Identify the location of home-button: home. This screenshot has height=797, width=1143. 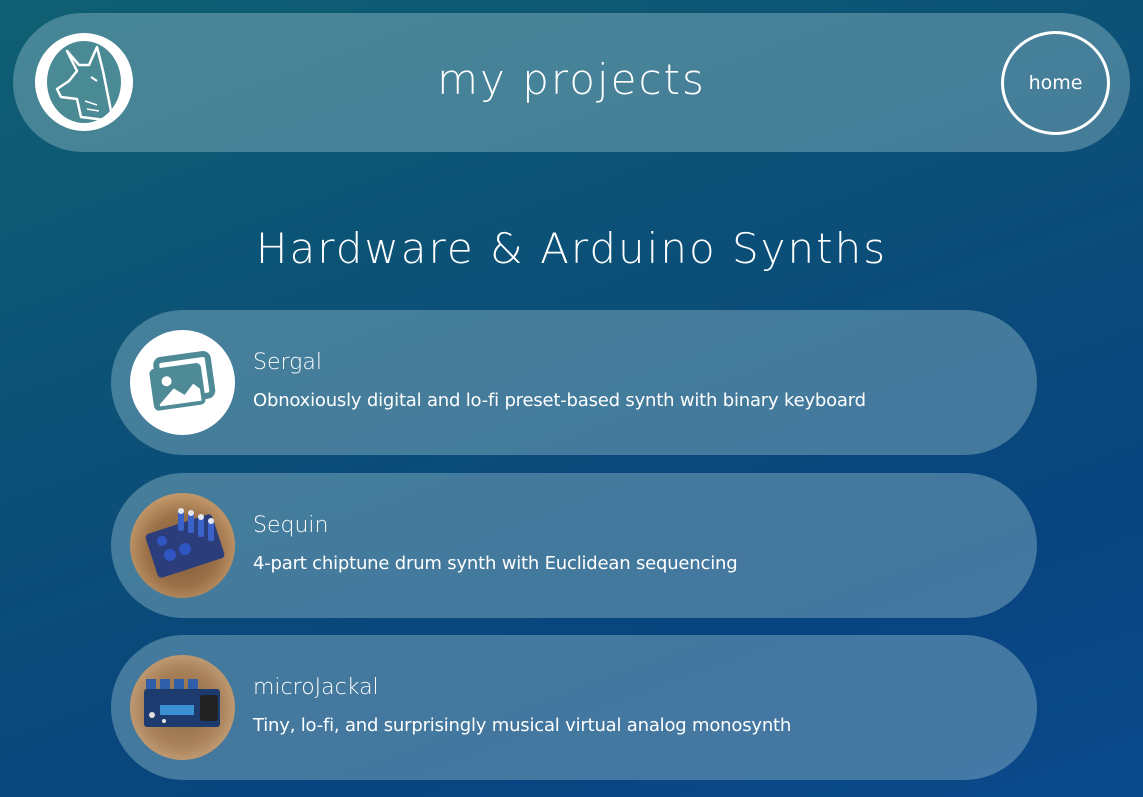
(1055, 83).